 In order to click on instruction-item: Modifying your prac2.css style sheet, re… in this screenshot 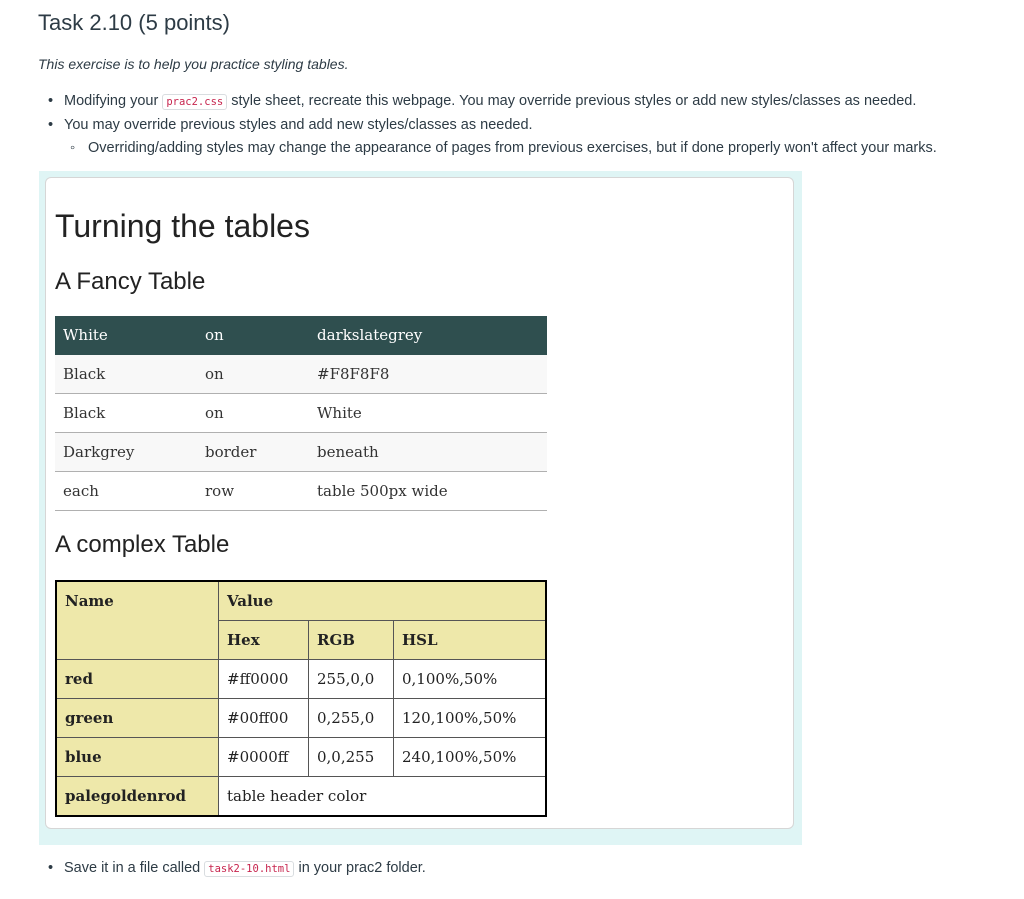, I will do `click(487, 102)`.